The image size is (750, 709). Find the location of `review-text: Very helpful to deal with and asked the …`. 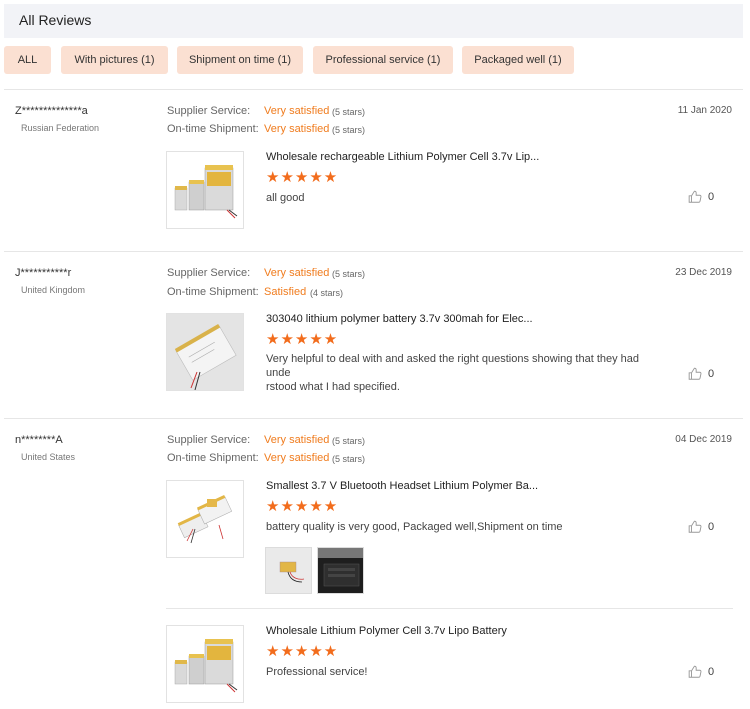

review-text: Very helpful to deal with and asked the … is located at coordinates (456, 373).